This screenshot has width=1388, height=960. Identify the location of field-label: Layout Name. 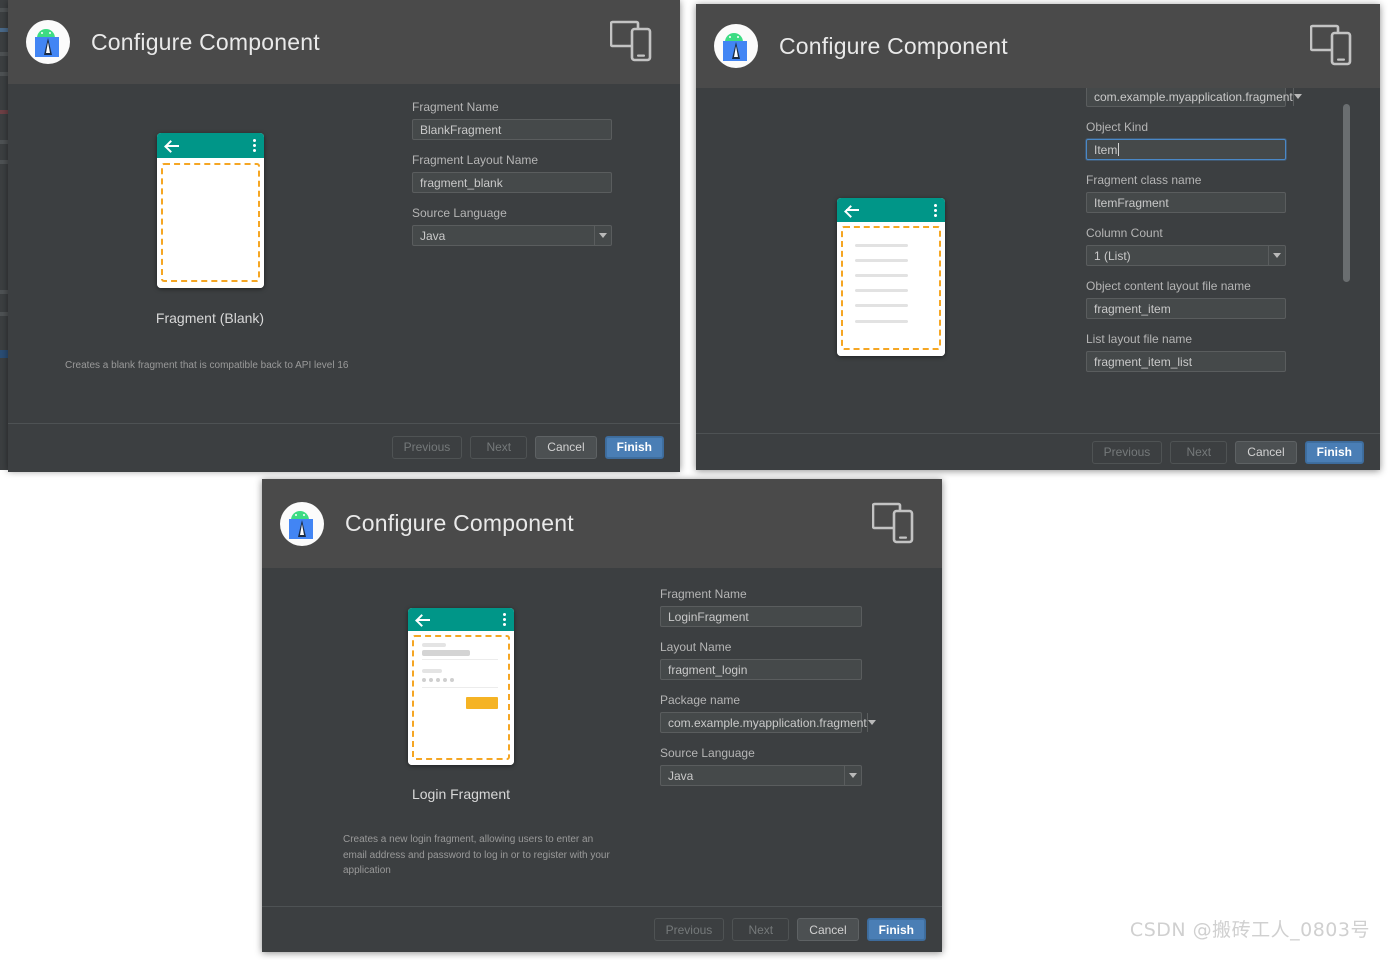
(696, 647).